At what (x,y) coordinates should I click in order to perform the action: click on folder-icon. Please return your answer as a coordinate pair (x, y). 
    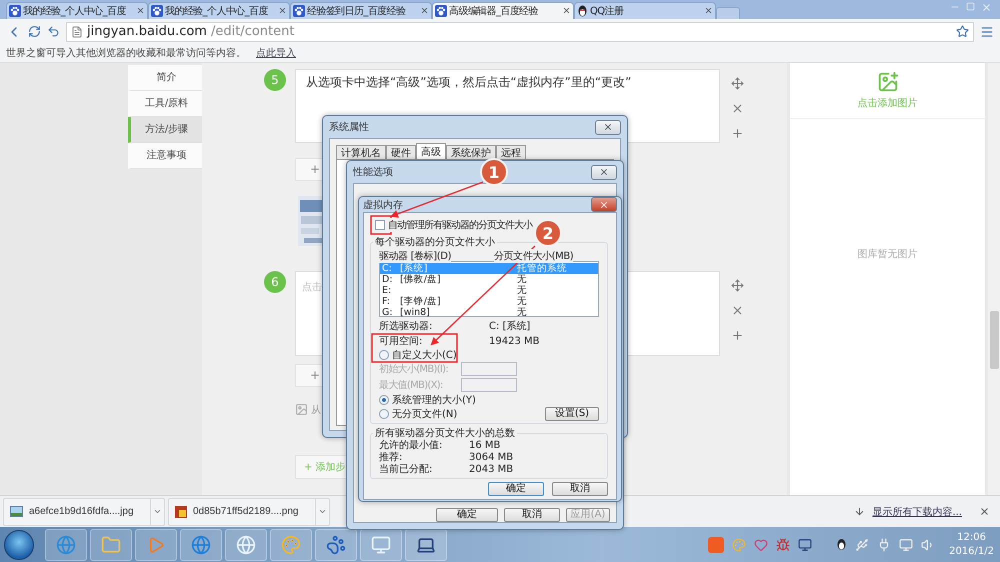
    Looking at the image, I should click on (111, 544).